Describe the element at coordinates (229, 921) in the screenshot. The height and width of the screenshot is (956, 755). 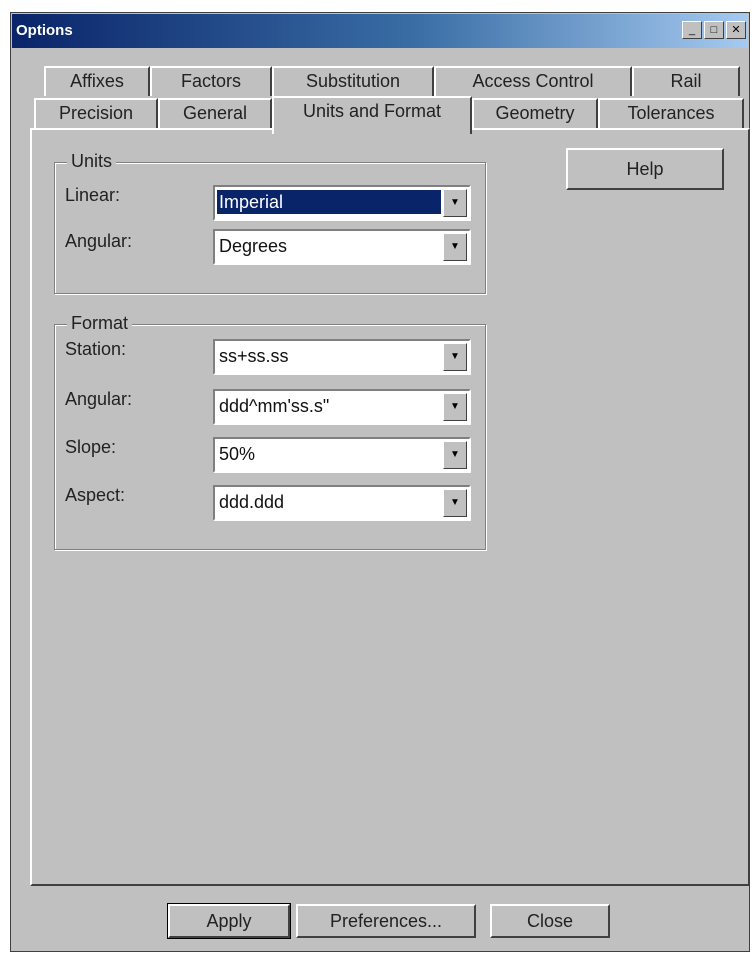
I see `apply-button: Apply` at that location.